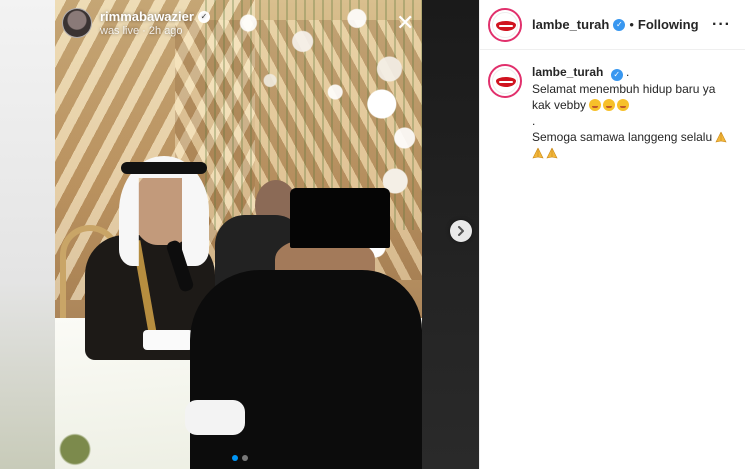 The image size is (745, 469). I want to click on story-username: rimmabawazier ✓, so click(155, 16).